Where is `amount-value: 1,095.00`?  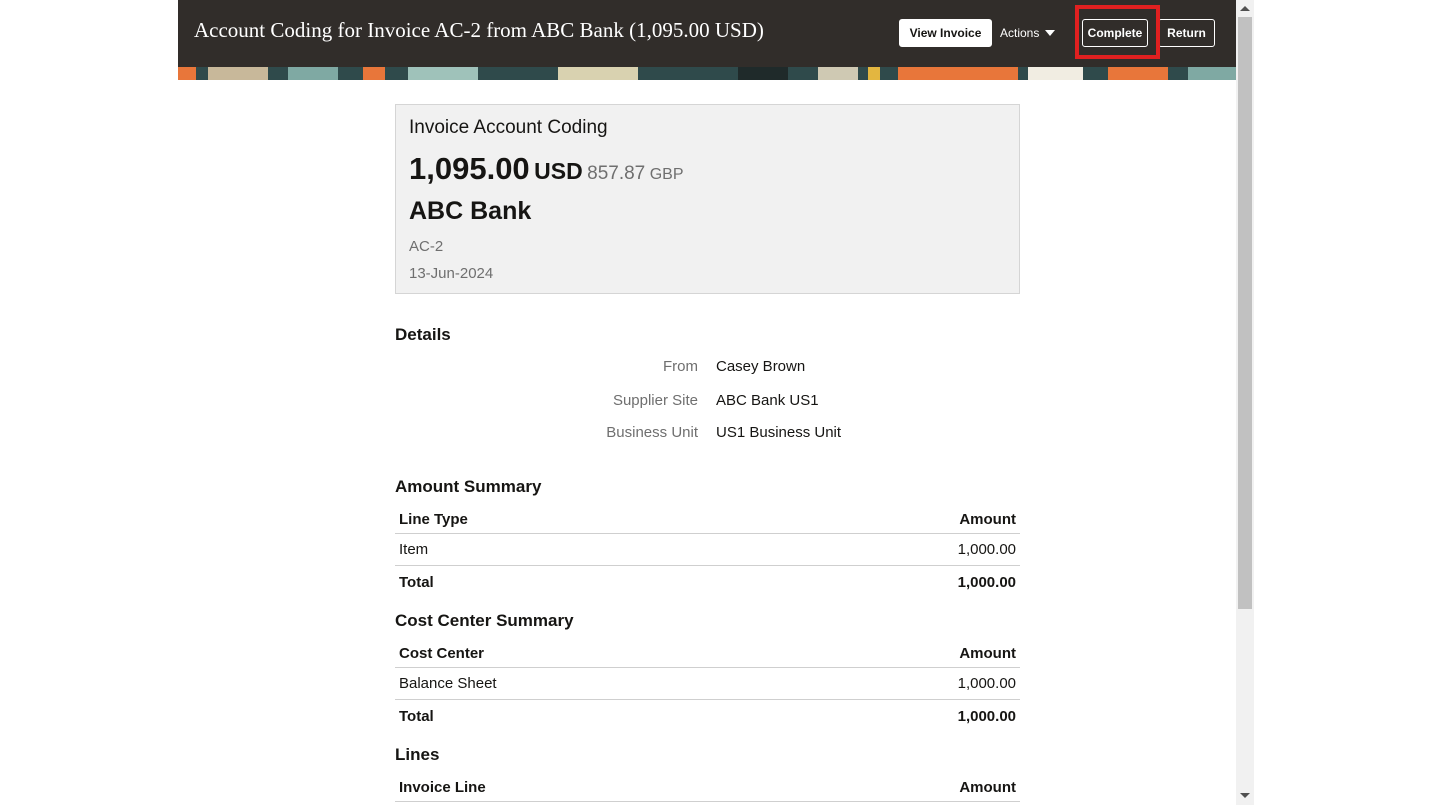
amount-value: 1,095.00 is located at coordinates (469, 168).